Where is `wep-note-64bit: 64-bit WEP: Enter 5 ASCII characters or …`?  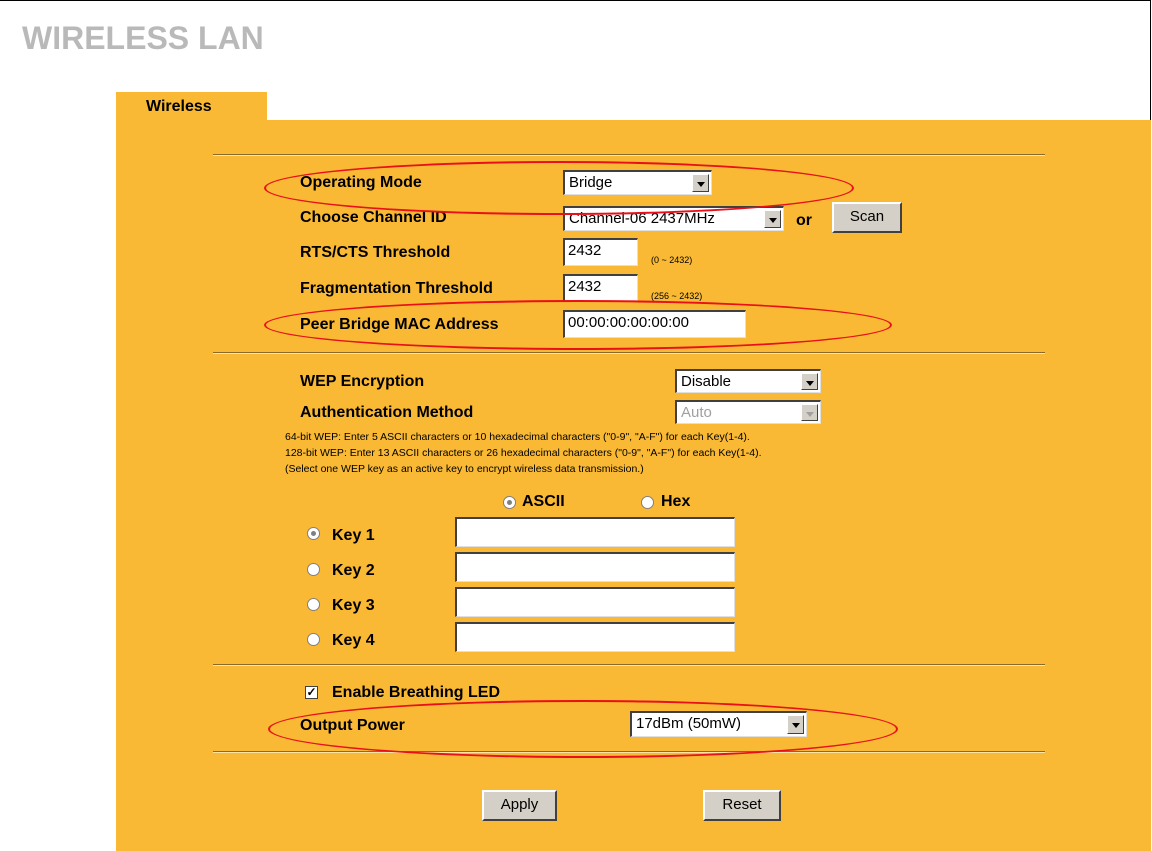
wep-note-64bit: 64-bit WEP: Enter 5 ASCII characters or … is located at coordinates (517, 437).